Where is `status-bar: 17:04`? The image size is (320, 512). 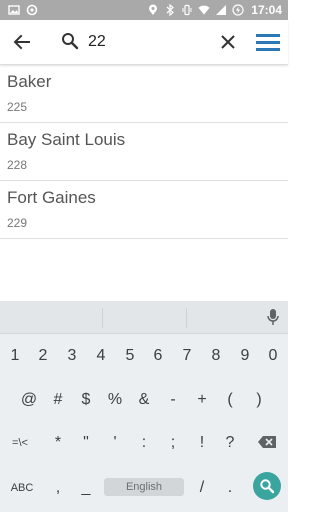
status-bar: 17:04 is located at coordinates (144, 10).